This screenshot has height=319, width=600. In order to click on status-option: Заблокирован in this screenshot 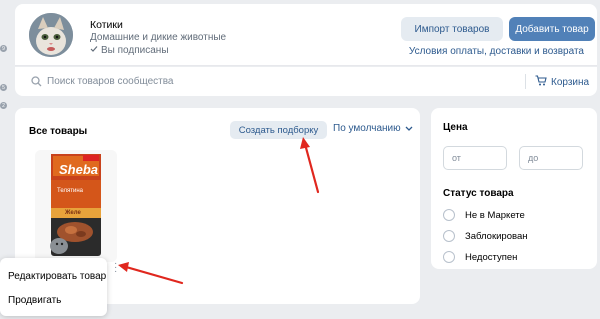, I will do `click(485, 236)`.